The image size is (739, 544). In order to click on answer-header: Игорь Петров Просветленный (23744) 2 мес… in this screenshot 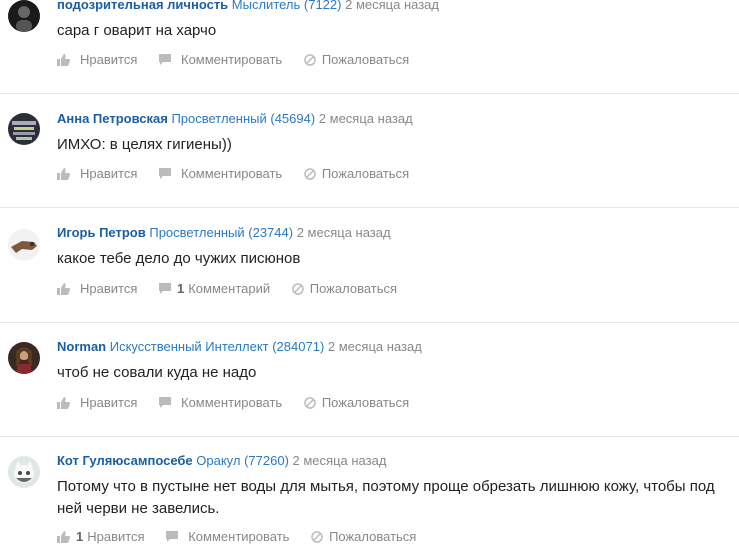, I will do `click(224, 232)`.